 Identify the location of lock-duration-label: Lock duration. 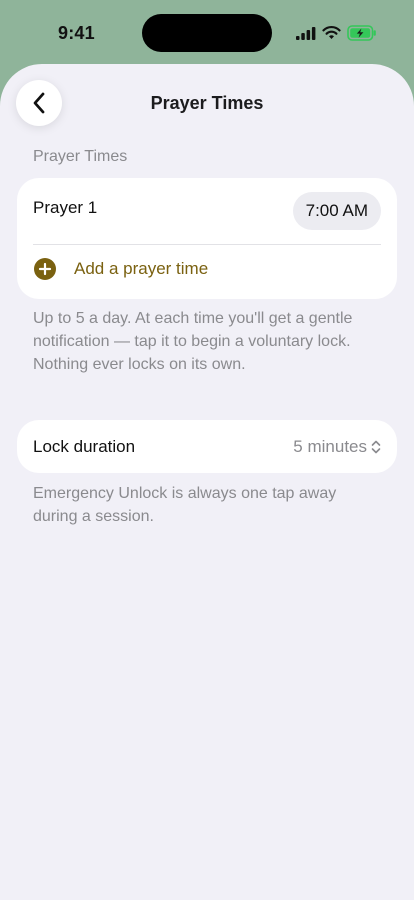
(84, 446).